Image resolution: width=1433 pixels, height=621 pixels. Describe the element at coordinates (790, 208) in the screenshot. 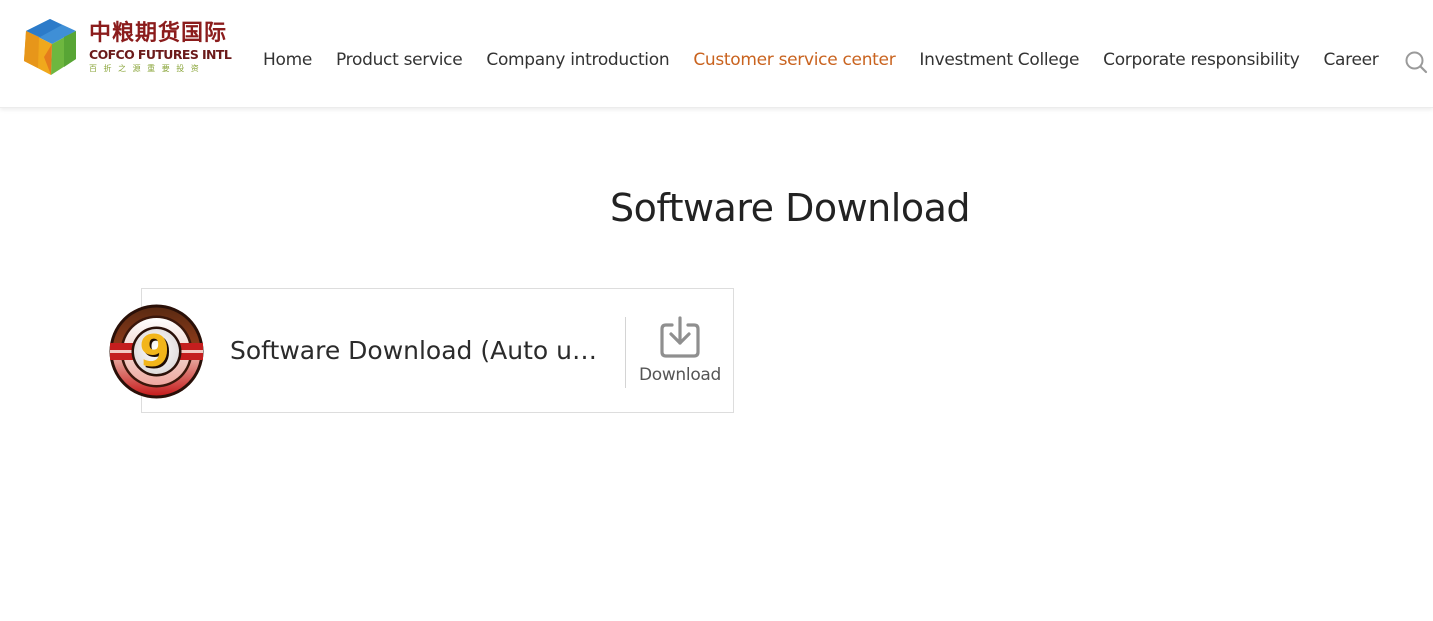

I see `page-title: Software Download` at that location.